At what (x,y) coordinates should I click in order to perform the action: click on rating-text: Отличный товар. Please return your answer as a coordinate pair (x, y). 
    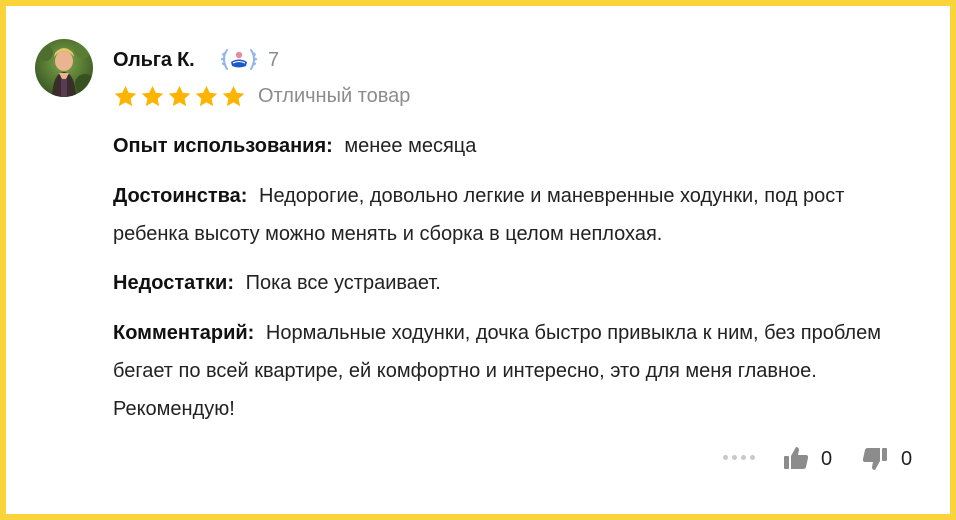
    Looking at the image, I should click on (334, 96).